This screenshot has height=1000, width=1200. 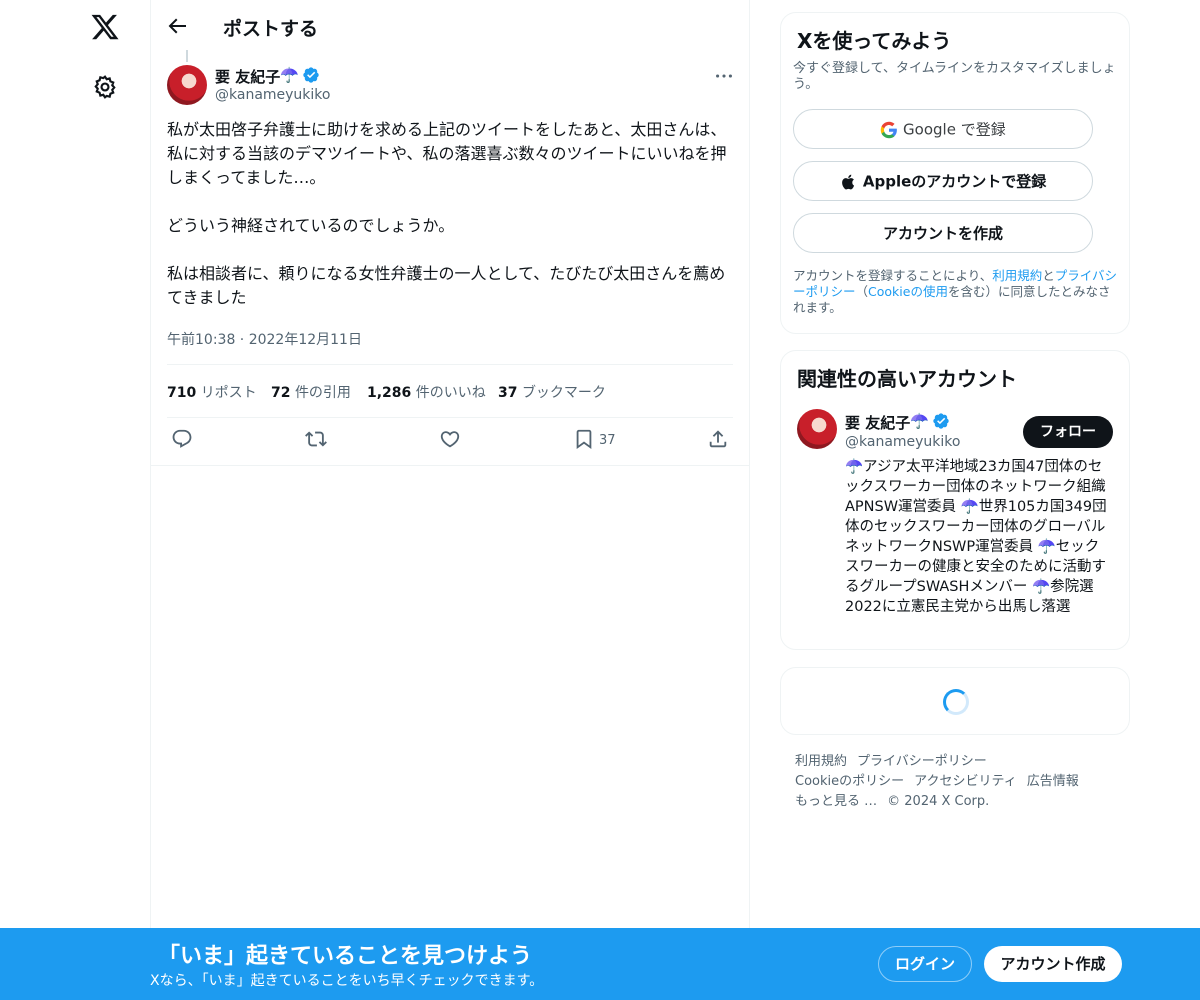 What do you see at coordinates (874, 41) in the screenshot?
I see `signup-title: Xを使ってみよう` at bounding box center [874, 41].